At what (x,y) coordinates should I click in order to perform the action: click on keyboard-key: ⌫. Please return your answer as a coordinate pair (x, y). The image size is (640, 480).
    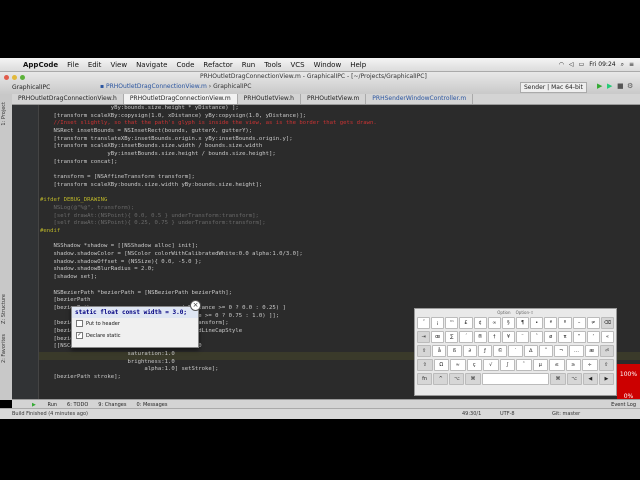
    Looking at the image, I should click on (607, 323).